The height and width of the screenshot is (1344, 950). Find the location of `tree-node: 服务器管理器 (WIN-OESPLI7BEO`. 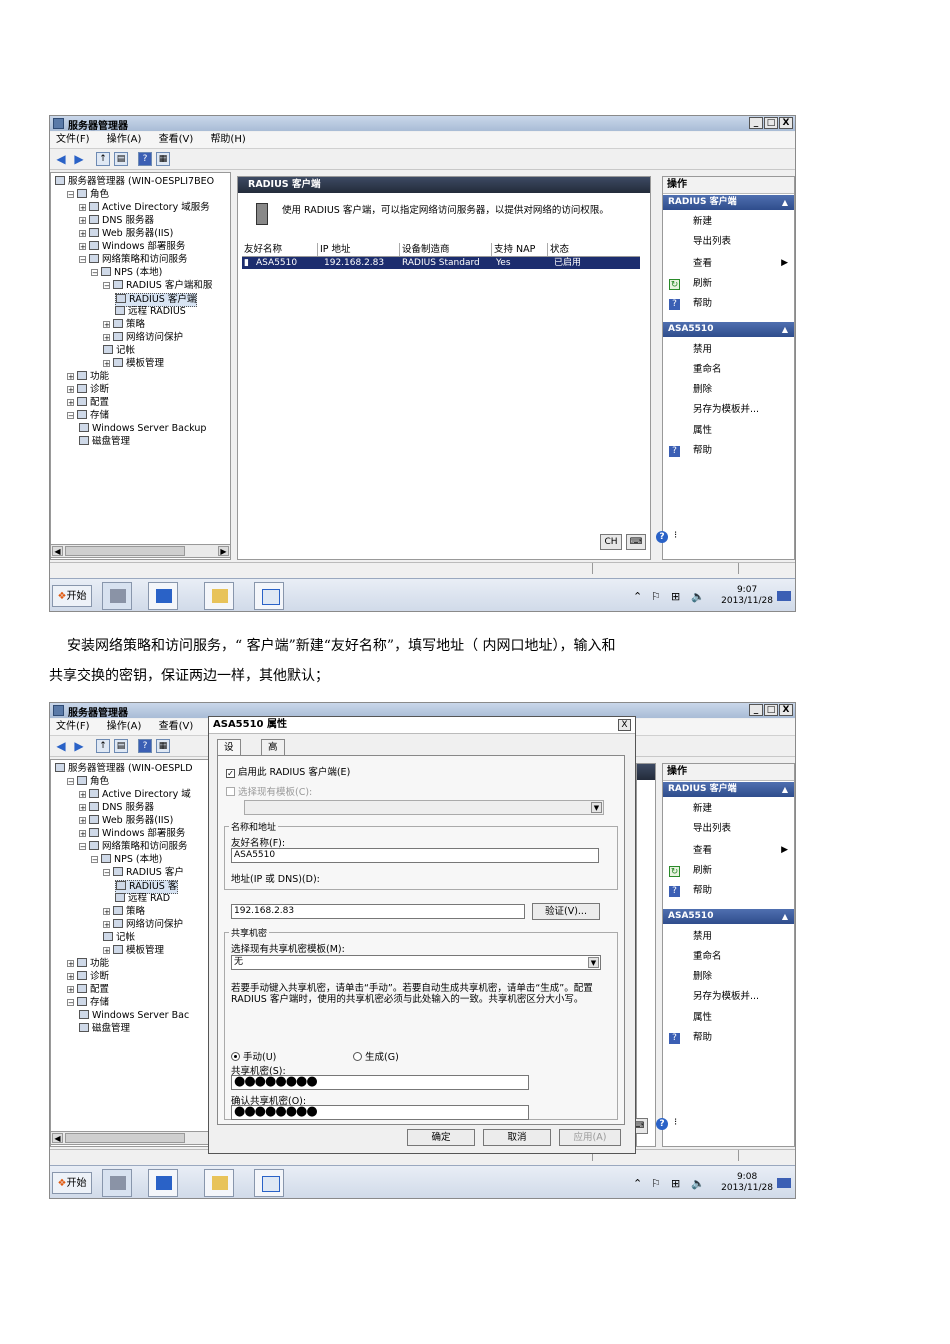

tree-node: 服务器管理器 (WIN-OESPLI7BEO is located at coordinates (134, 182).